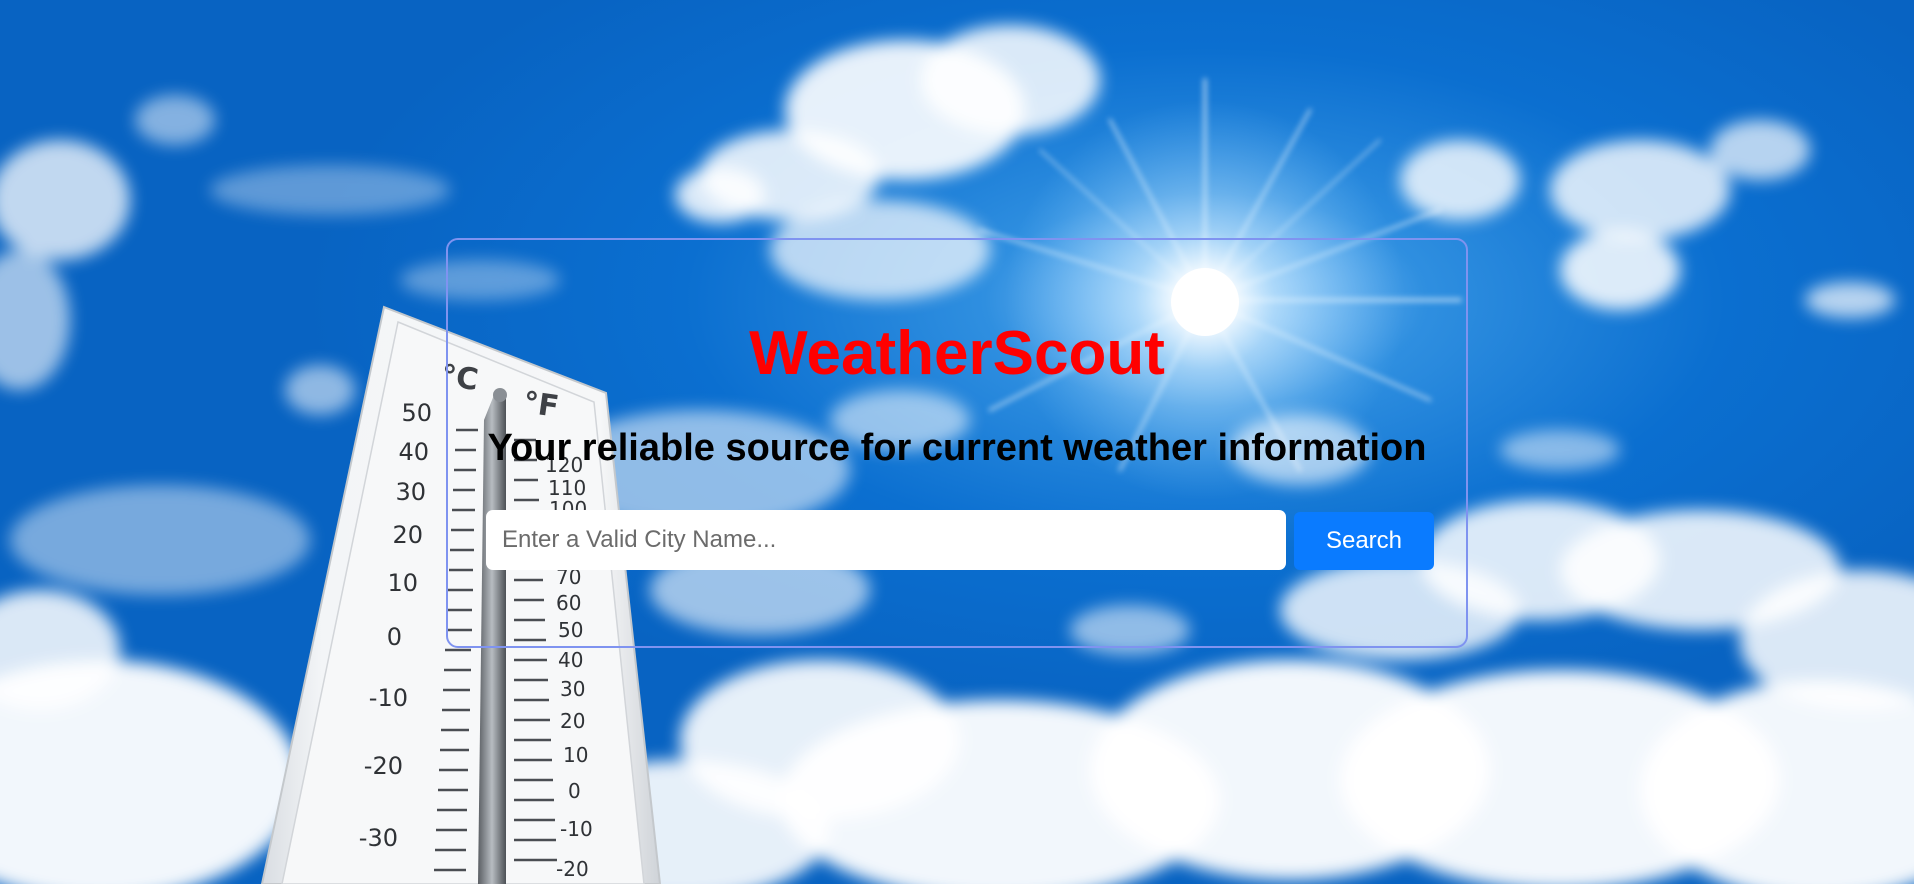  Describe the element at coordinates (394, 637) in the screenshot. I see `celsius-tick-label: 0` at that location.